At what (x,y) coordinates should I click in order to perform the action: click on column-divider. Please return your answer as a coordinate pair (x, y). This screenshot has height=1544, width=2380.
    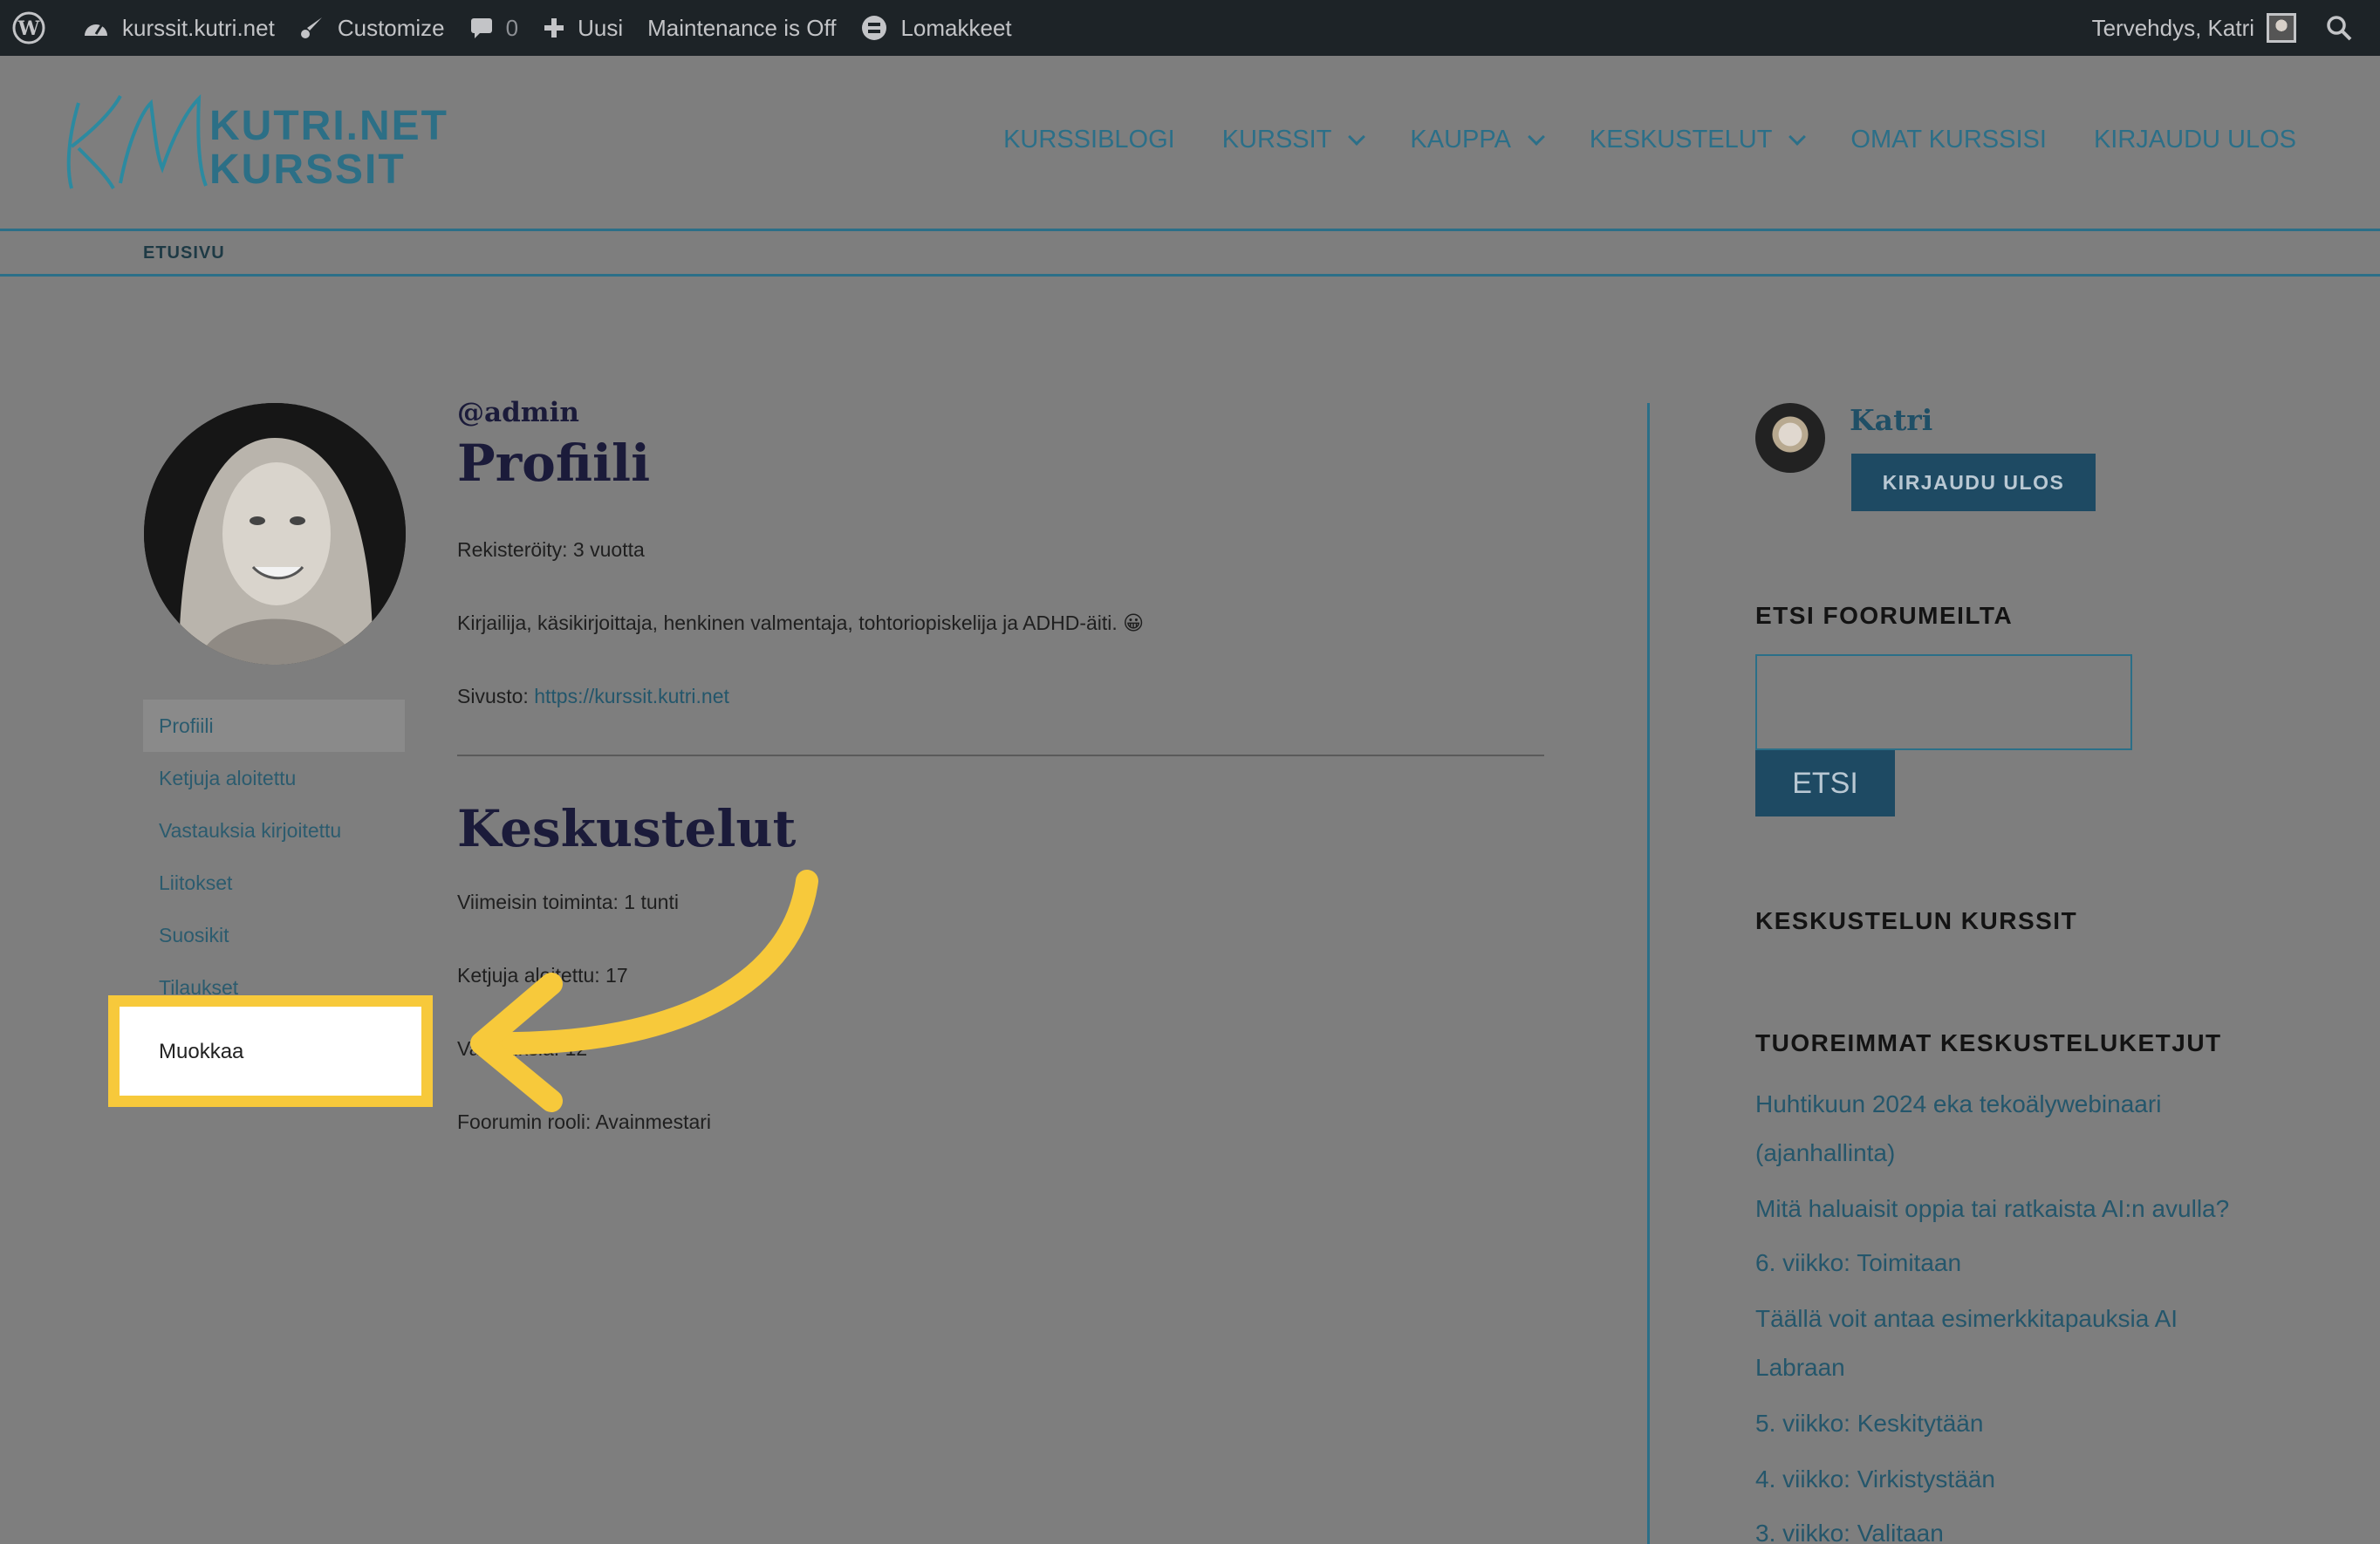
    Looking at the image, I should click on (1648, 974).